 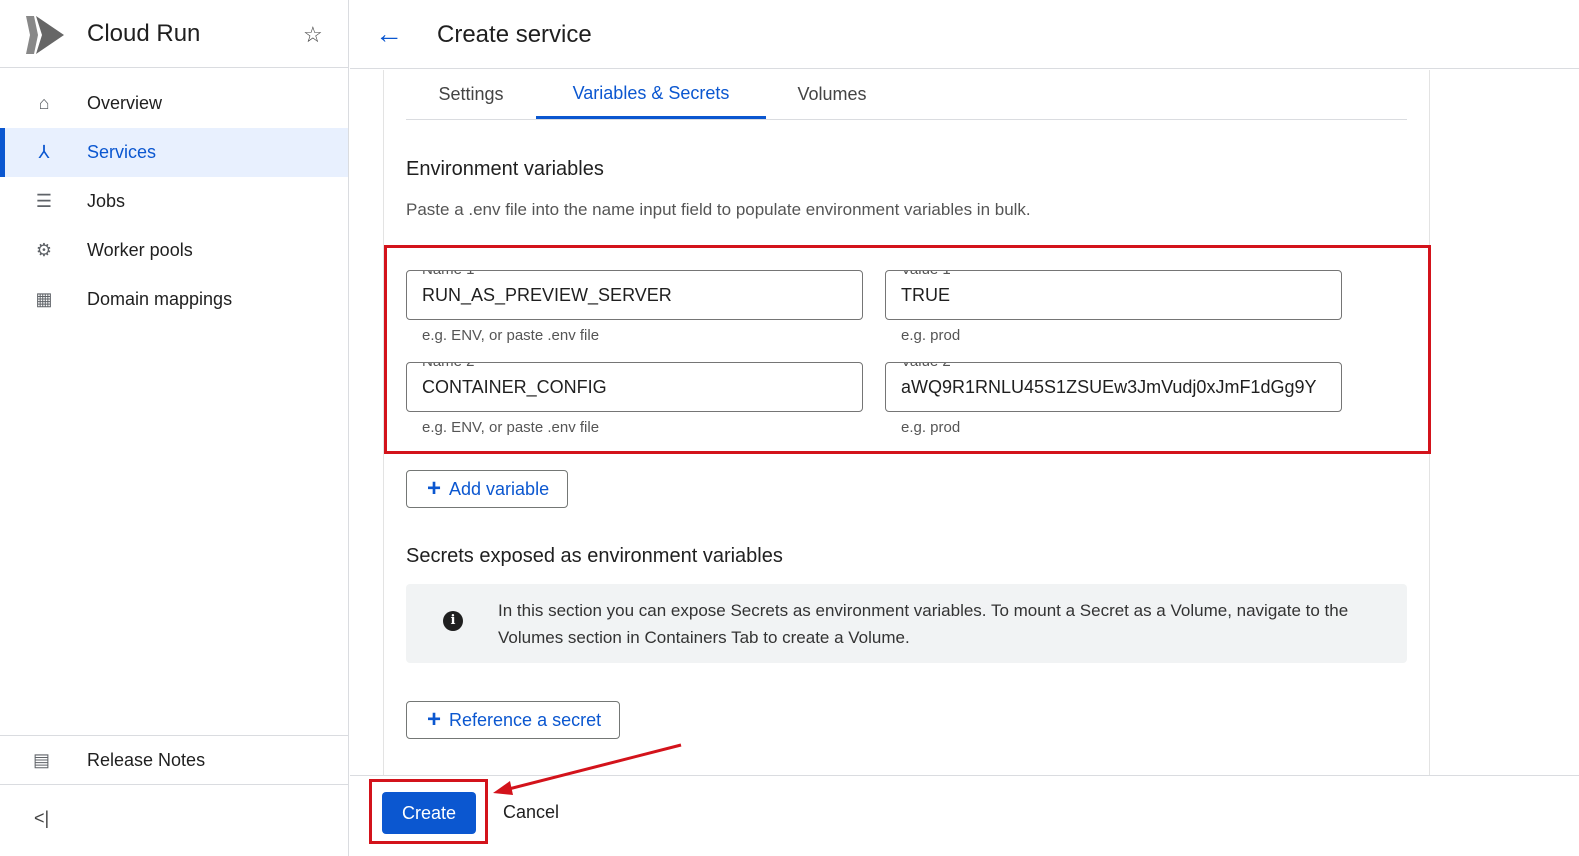 What do you see at coordinates (313, 35) in the screenshot?
I see `star-icon: ☆` at bounding box center [313, 35].